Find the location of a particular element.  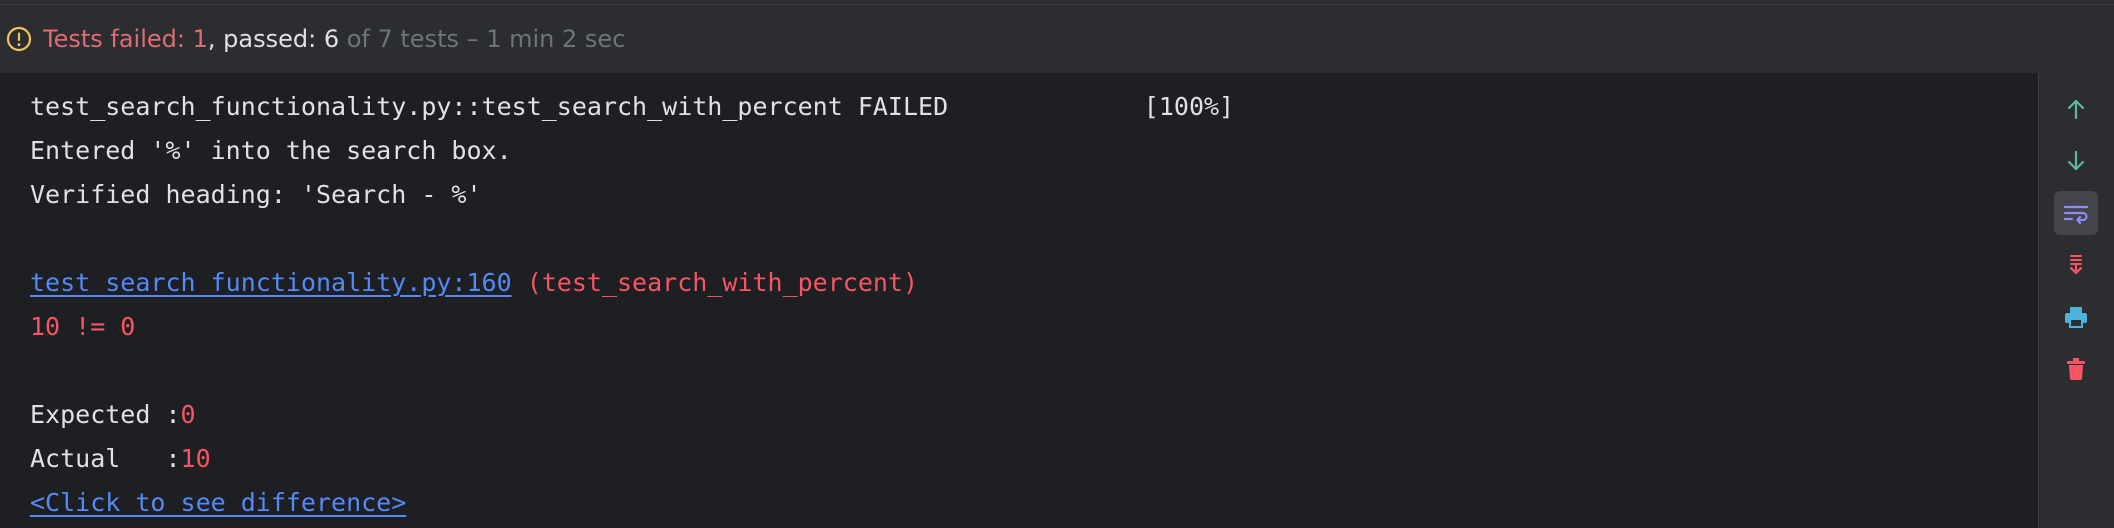

scroll-to-end-button is located at coordinates (2076, 265).